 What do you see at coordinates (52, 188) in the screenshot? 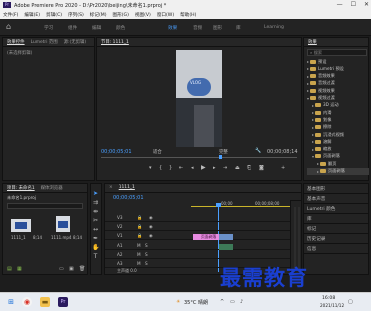
I see `tab-media-browser: 媒体浏览器` at bounding box center [52, 188].